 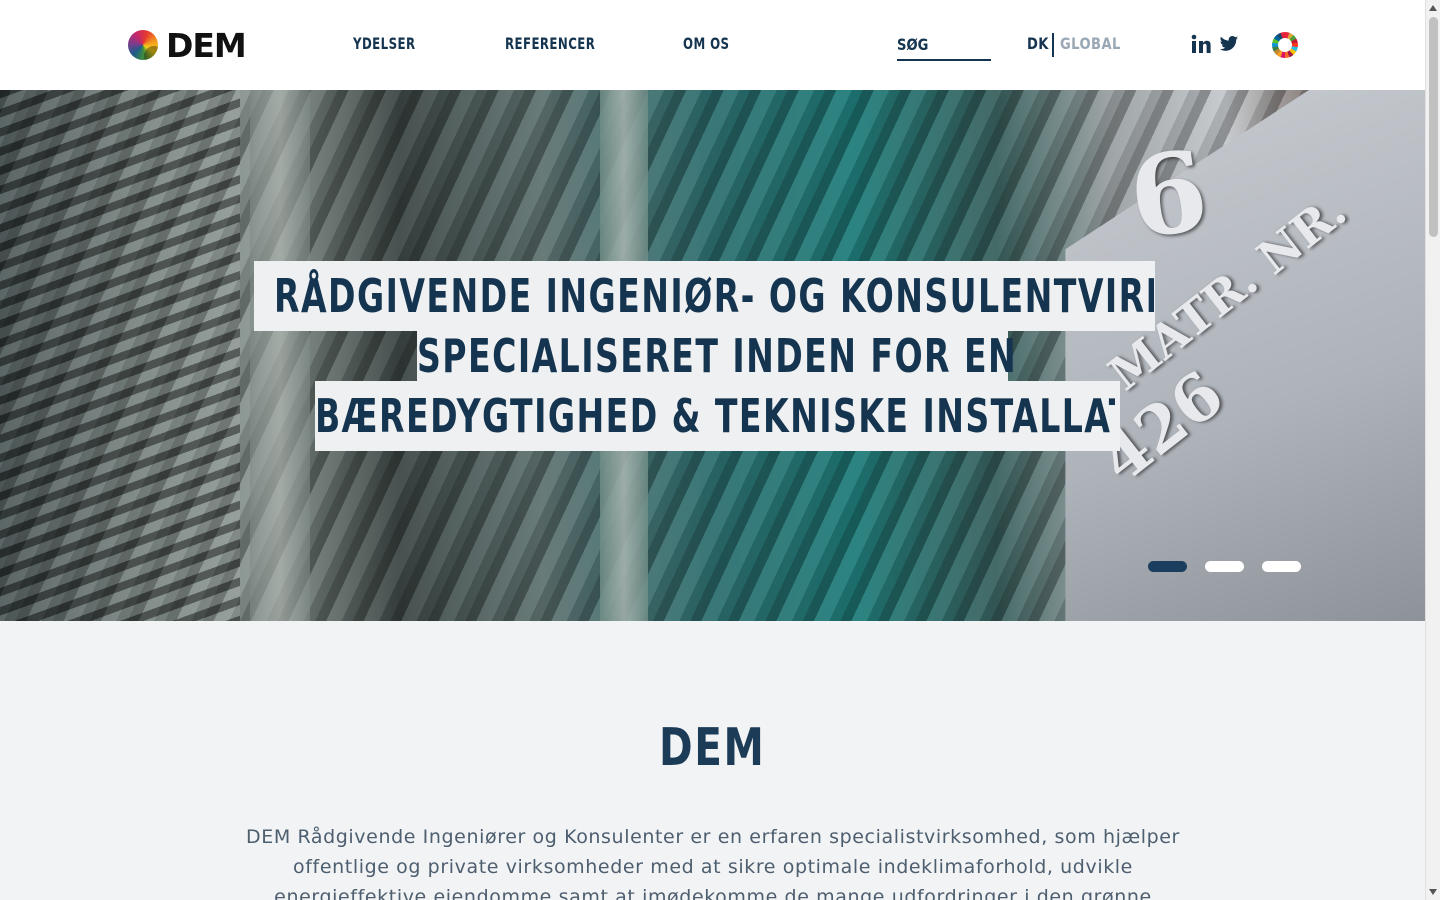 What do you see at coordinates (550, 43) in the screenshot?
I see `nav-referencer: REFERENCER` at bounding box center [550, 43].